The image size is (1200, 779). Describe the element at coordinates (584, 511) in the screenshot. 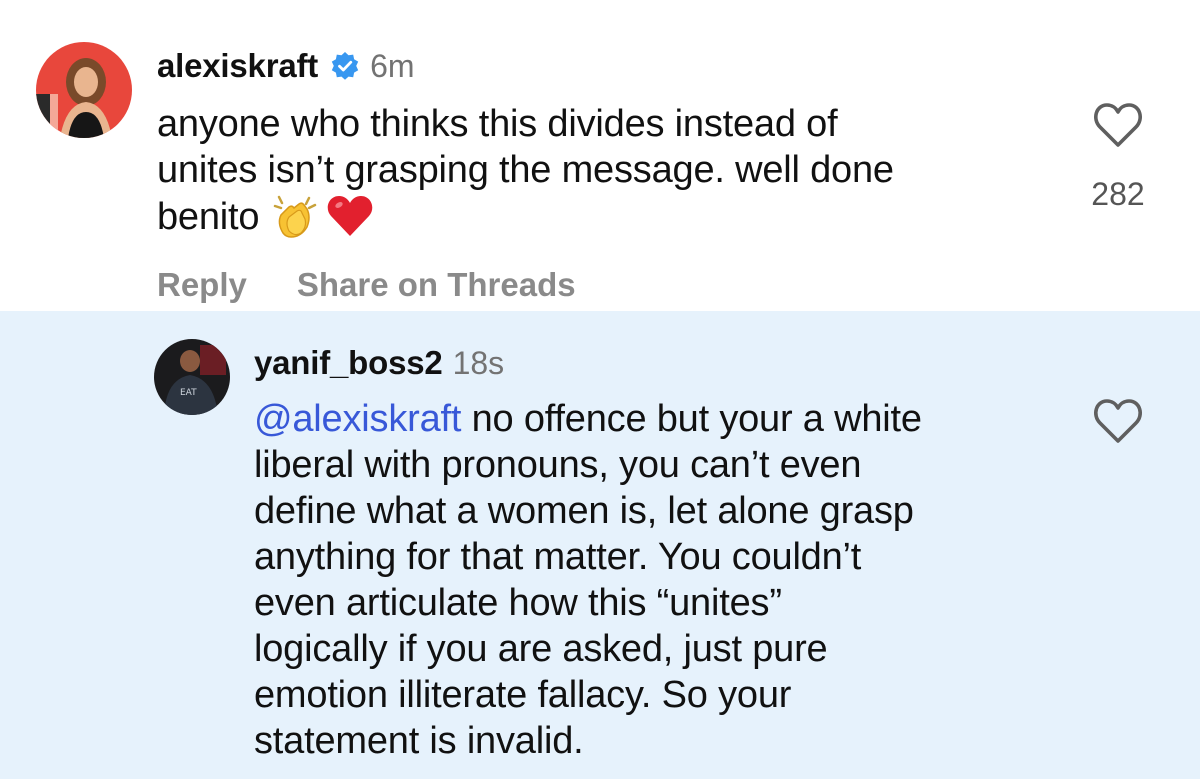

I see `reply-line: define what a women is, let alone grasp` at that location.